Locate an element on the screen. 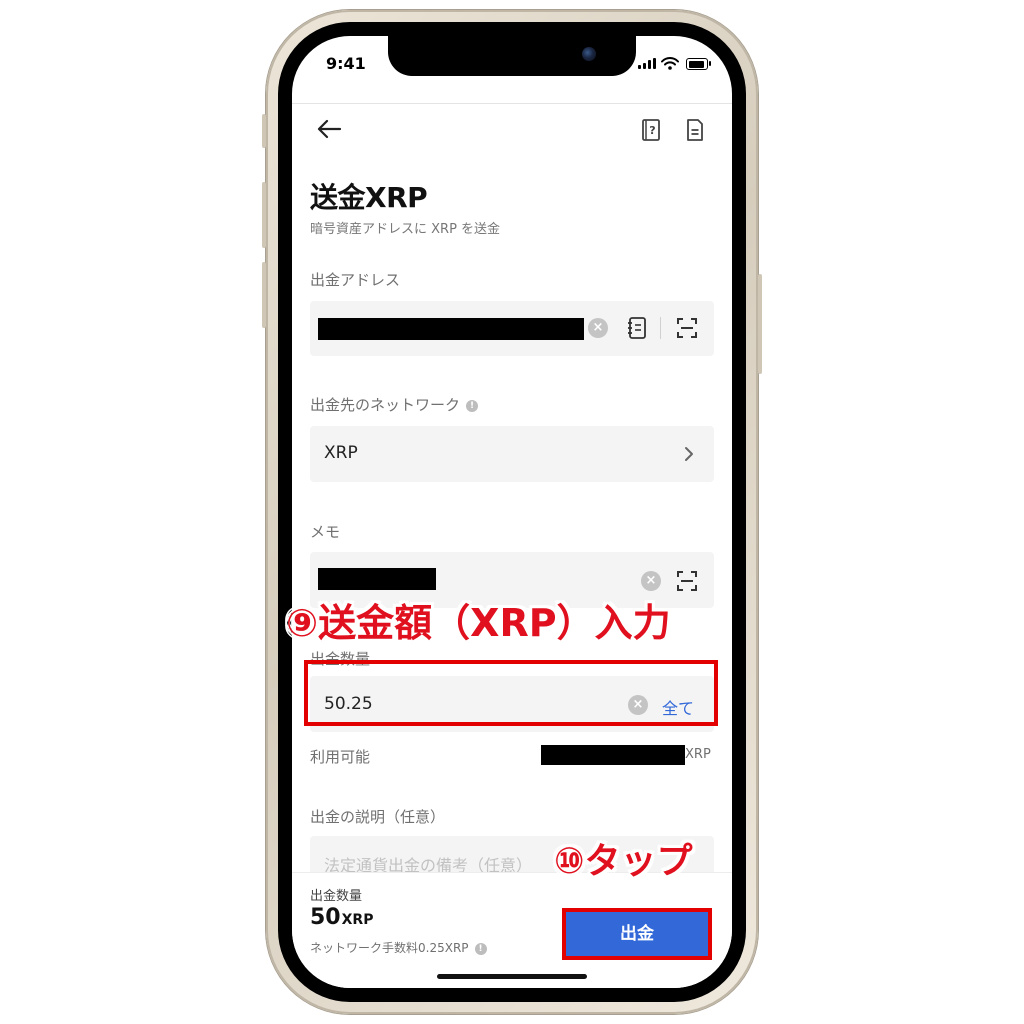 This screenshot has height=1024, width=1024. available-unit: XRP is located at coordinates (698, 754).